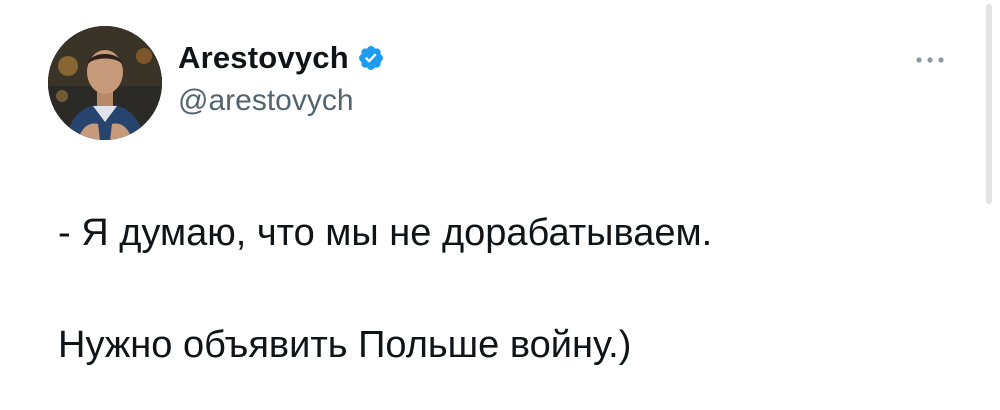 This screenshot has height=410, width=1000. What do you see at coordinates (385, 233) in the screenshot?
I see `tweet-text-line: - Я думаю, что мы не дорабатываем.` at bounding box center [385, 233].